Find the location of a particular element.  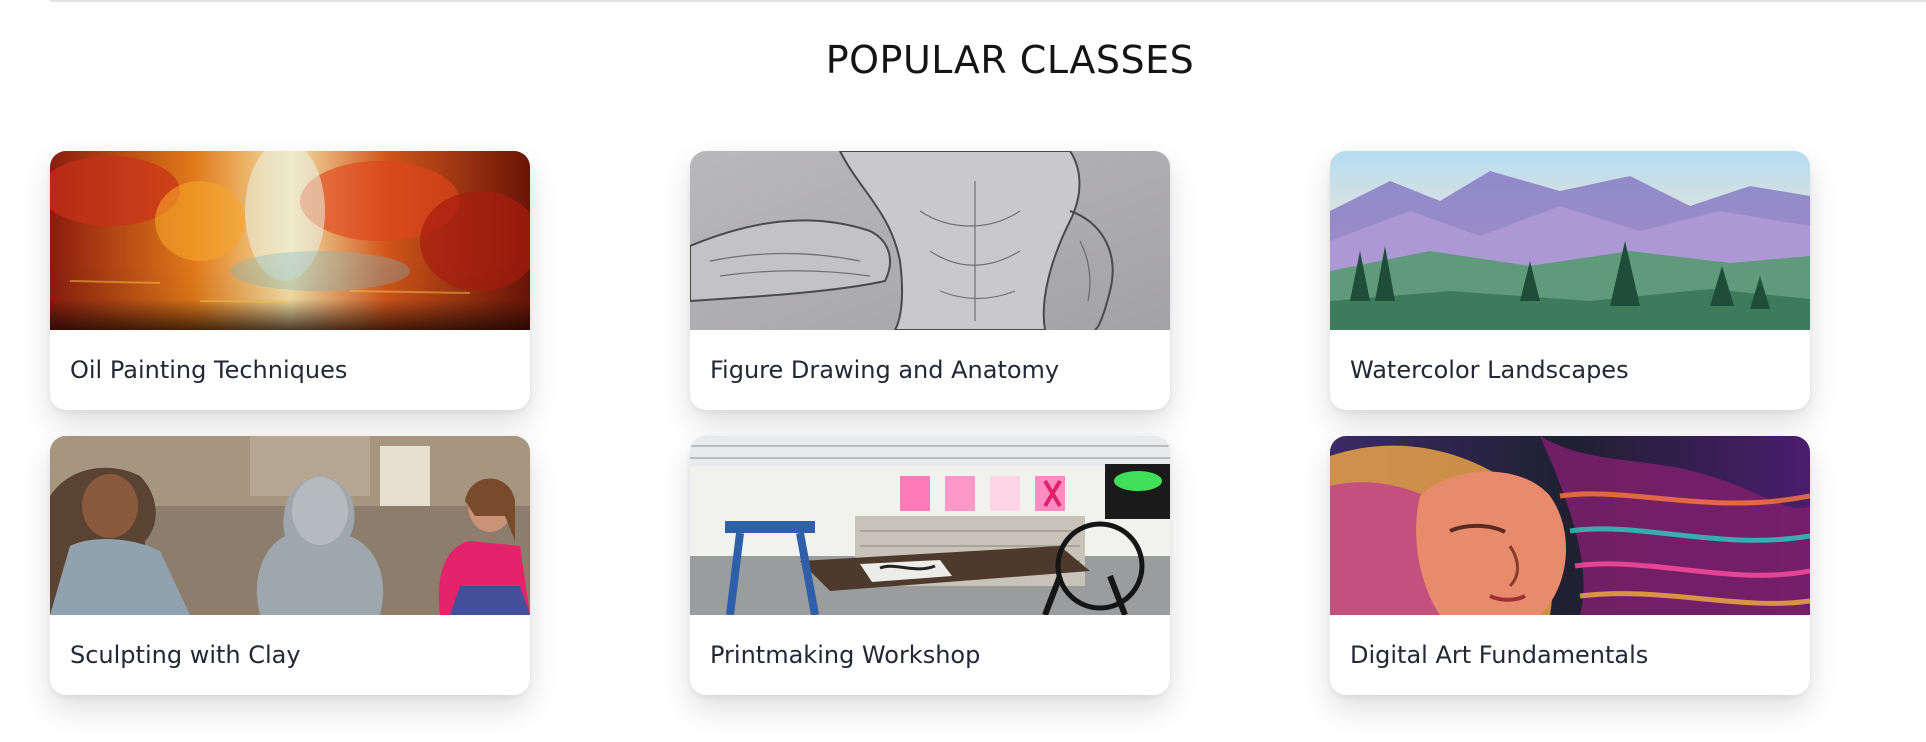

class-title: Printmaking Workshop is located at coordinates (845, 655).